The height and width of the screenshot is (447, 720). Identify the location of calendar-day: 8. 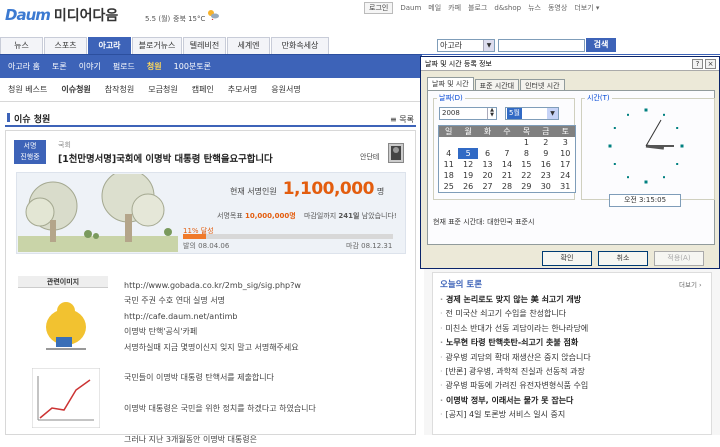
(526, 153).